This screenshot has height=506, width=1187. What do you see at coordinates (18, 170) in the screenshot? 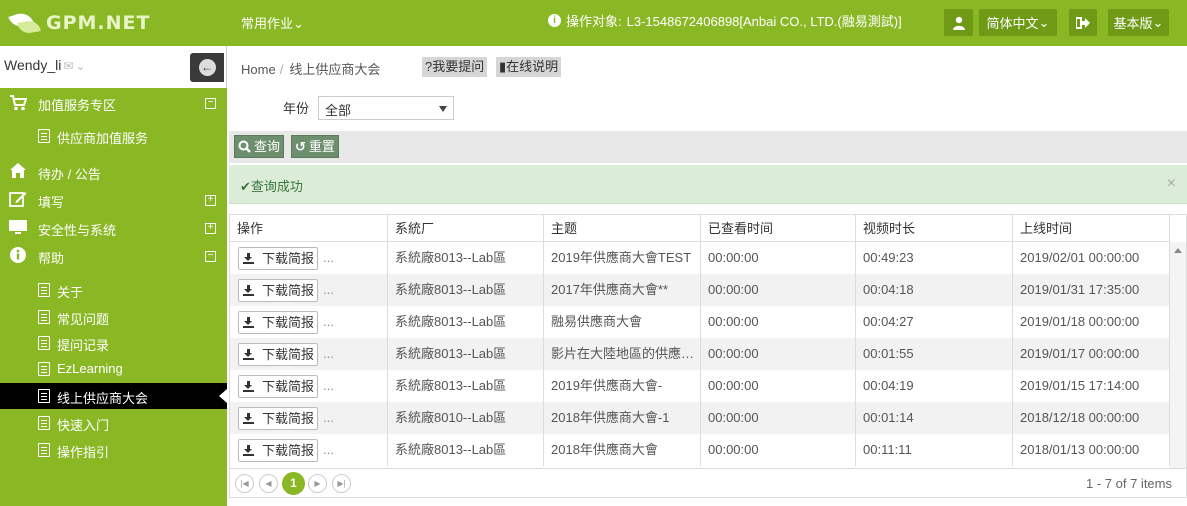
I see `home-icon` at bounding box center [18, 170].